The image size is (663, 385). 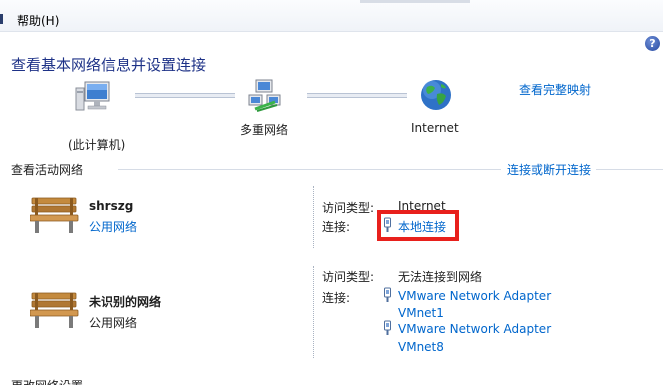 I want to click on change-settings-label: 更改网络设置, so click(x=47, y=381).